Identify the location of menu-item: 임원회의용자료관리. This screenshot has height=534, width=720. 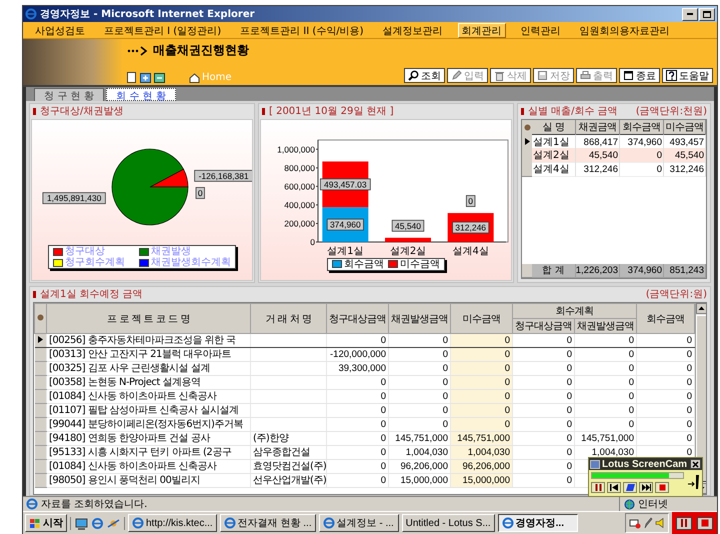
(625, 30).